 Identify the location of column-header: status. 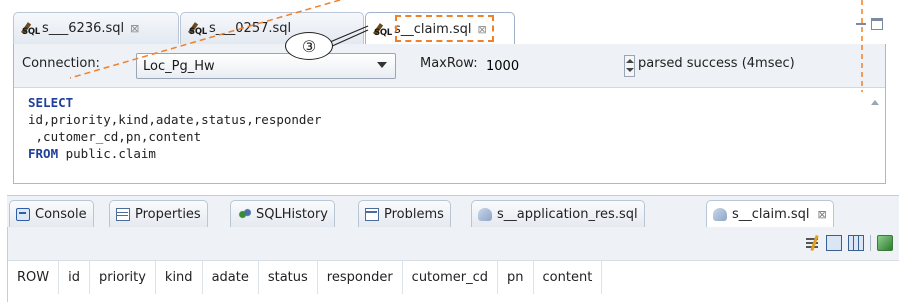
(288, 277).